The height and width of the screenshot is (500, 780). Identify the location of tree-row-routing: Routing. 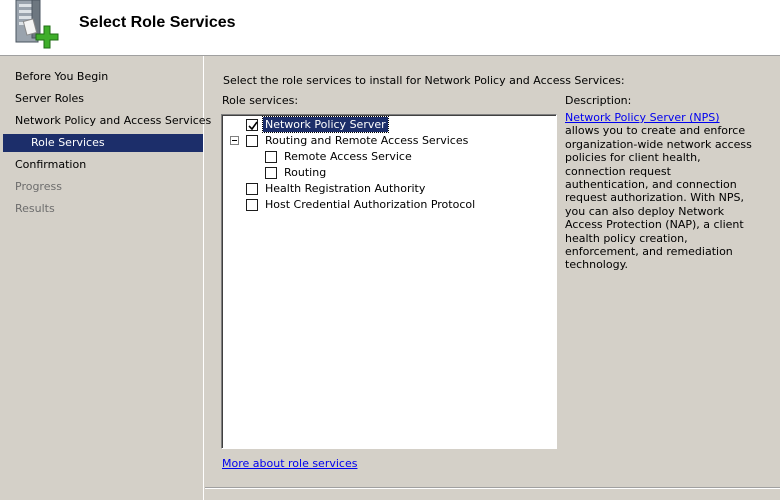
(387, 173).